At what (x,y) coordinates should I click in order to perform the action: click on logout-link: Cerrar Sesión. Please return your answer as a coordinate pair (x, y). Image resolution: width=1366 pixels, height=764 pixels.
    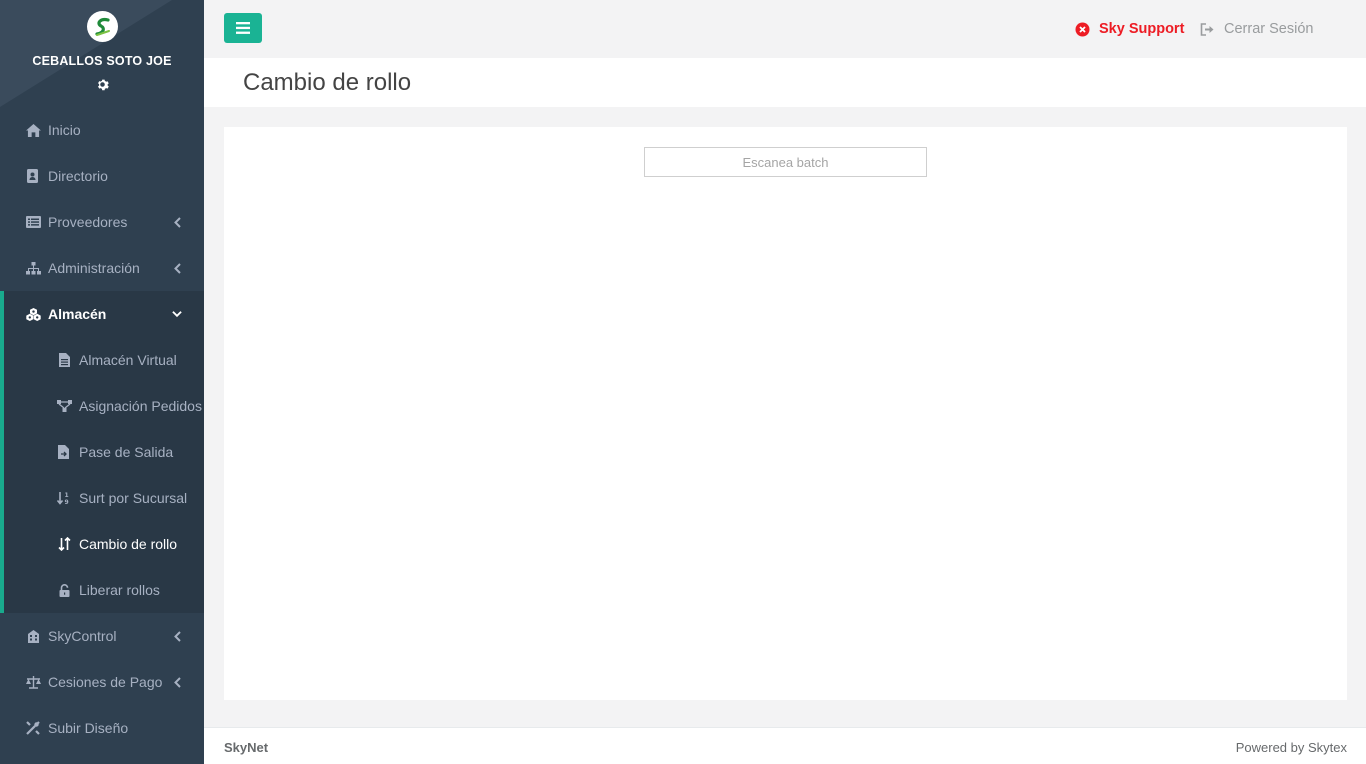
    Looking at the image, I should click on (1256, 29).